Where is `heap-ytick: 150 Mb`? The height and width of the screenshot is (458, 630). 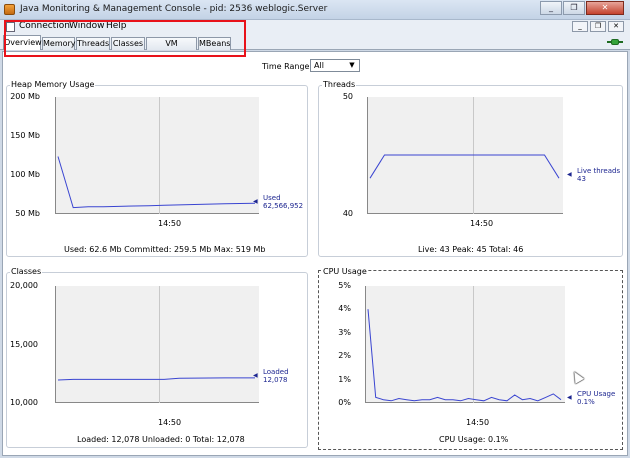 heap-ytick: 150 Mb is located at coordinates (25, 135).